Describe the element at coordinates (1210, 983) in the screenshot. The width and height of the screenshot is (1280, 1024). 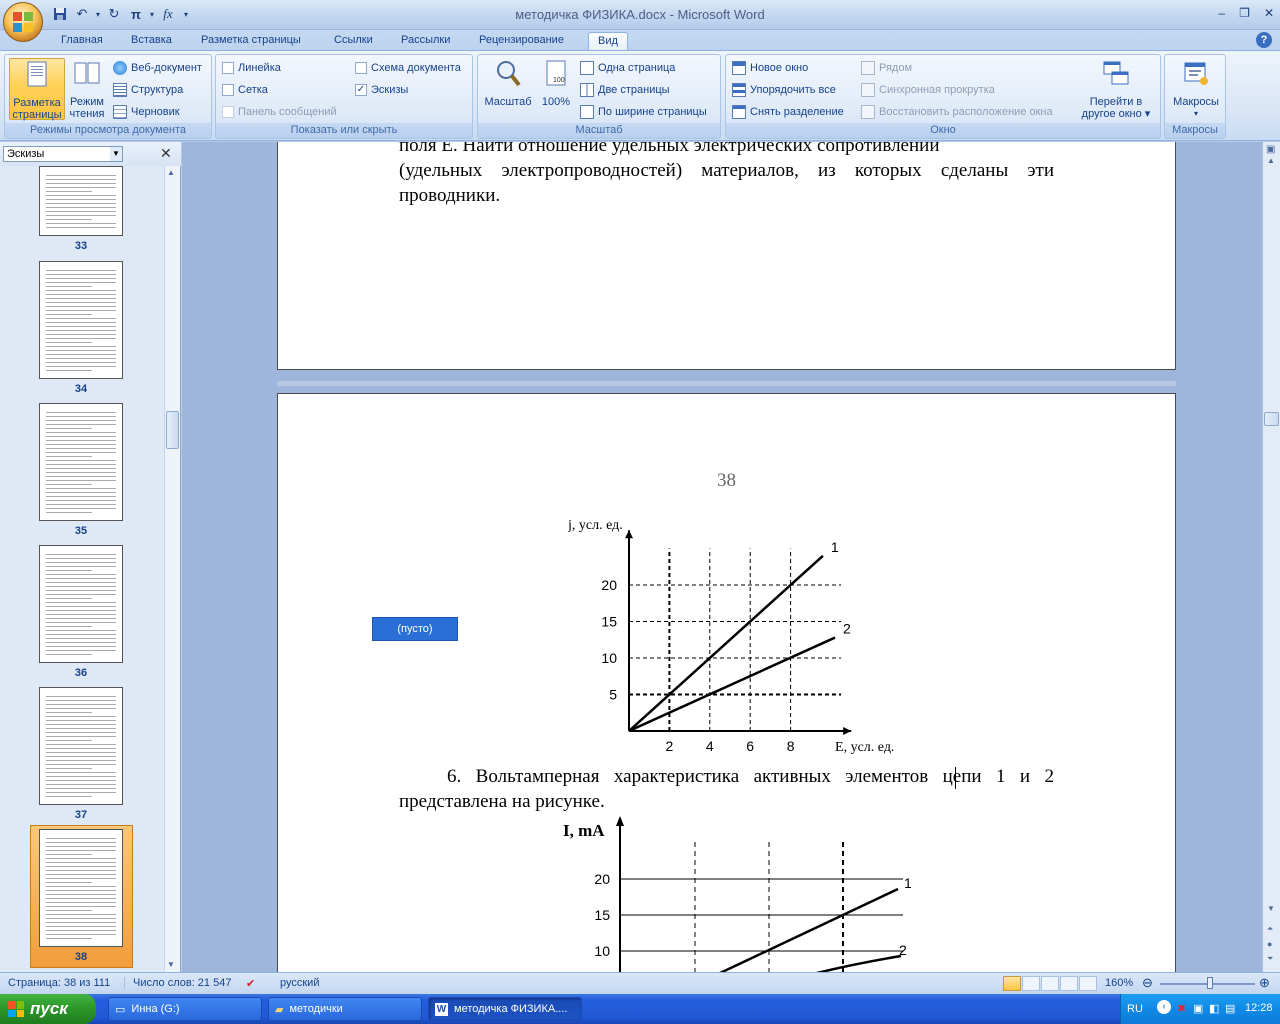
I see `zoom-slider-handle` at that location.